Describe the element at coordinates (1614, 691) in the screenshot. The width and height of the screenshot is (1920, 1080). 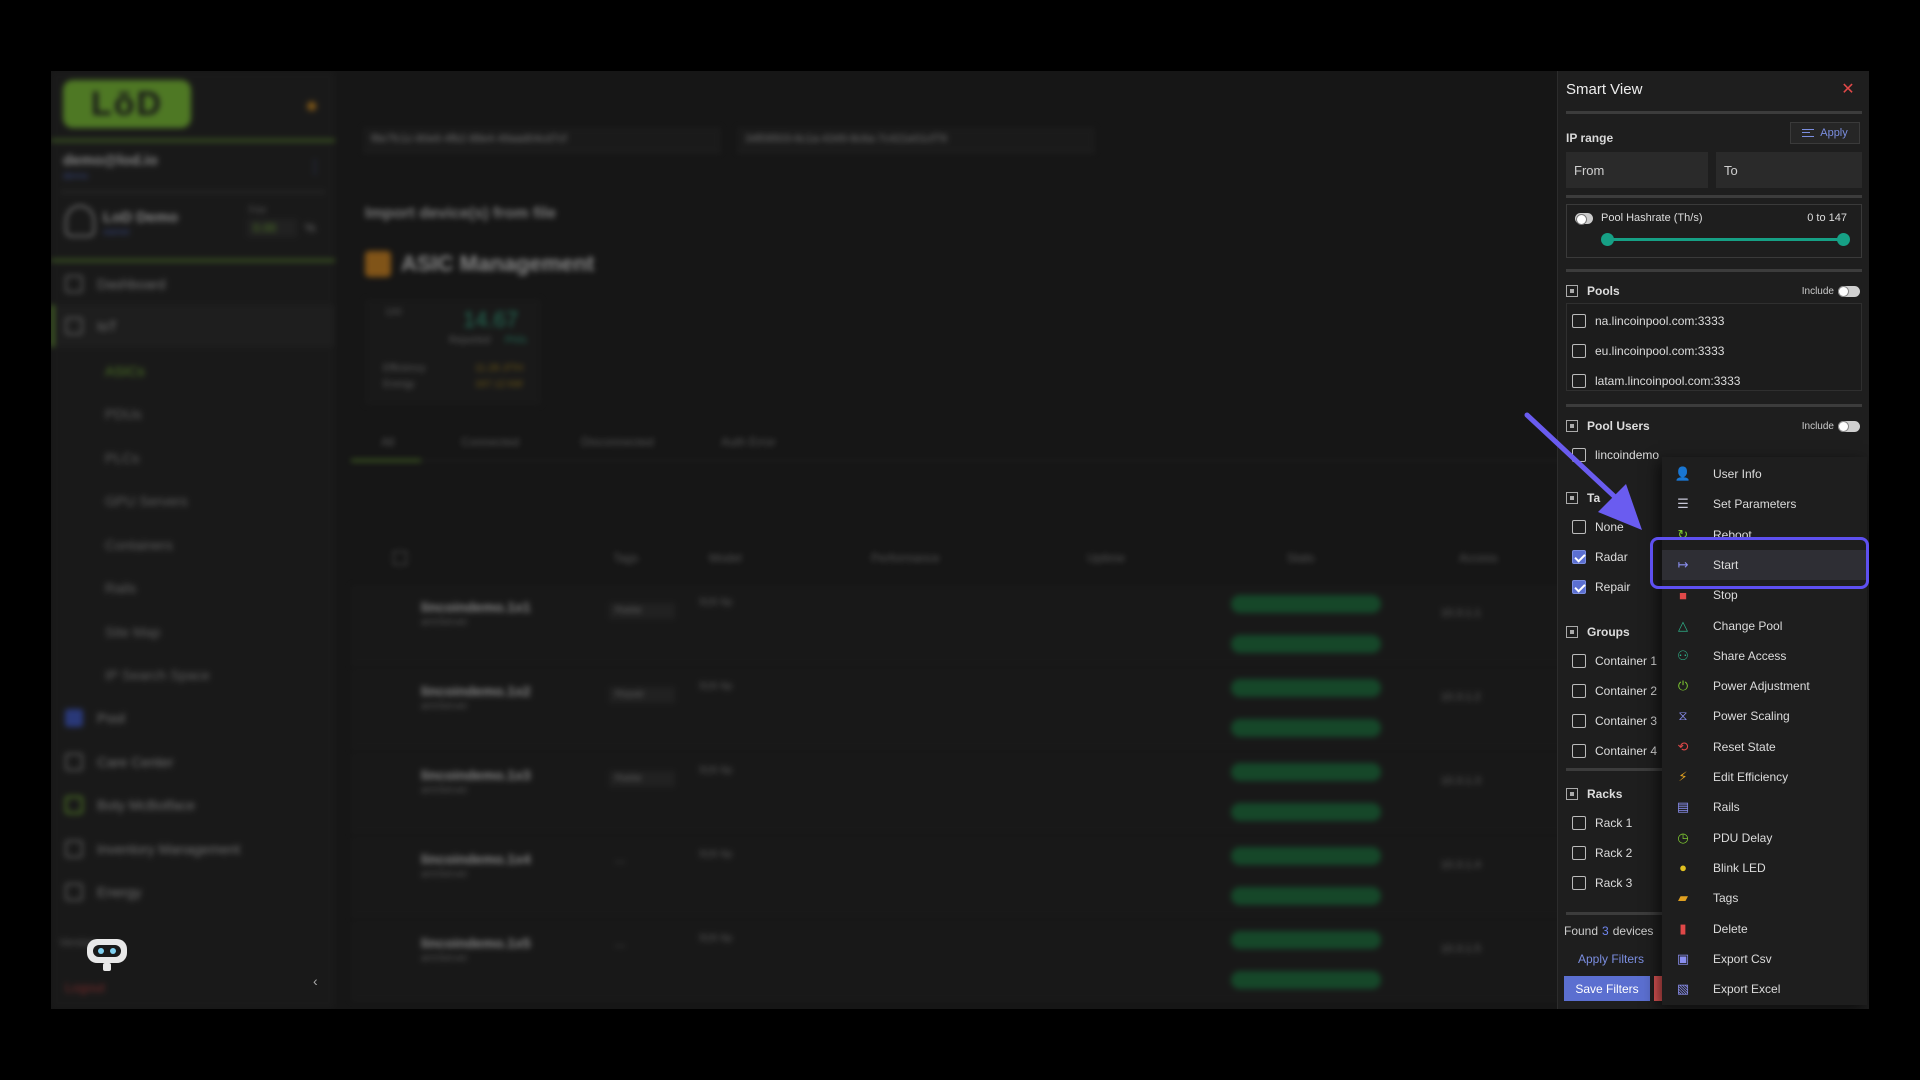
I see `group-option: Container 2` at that location.